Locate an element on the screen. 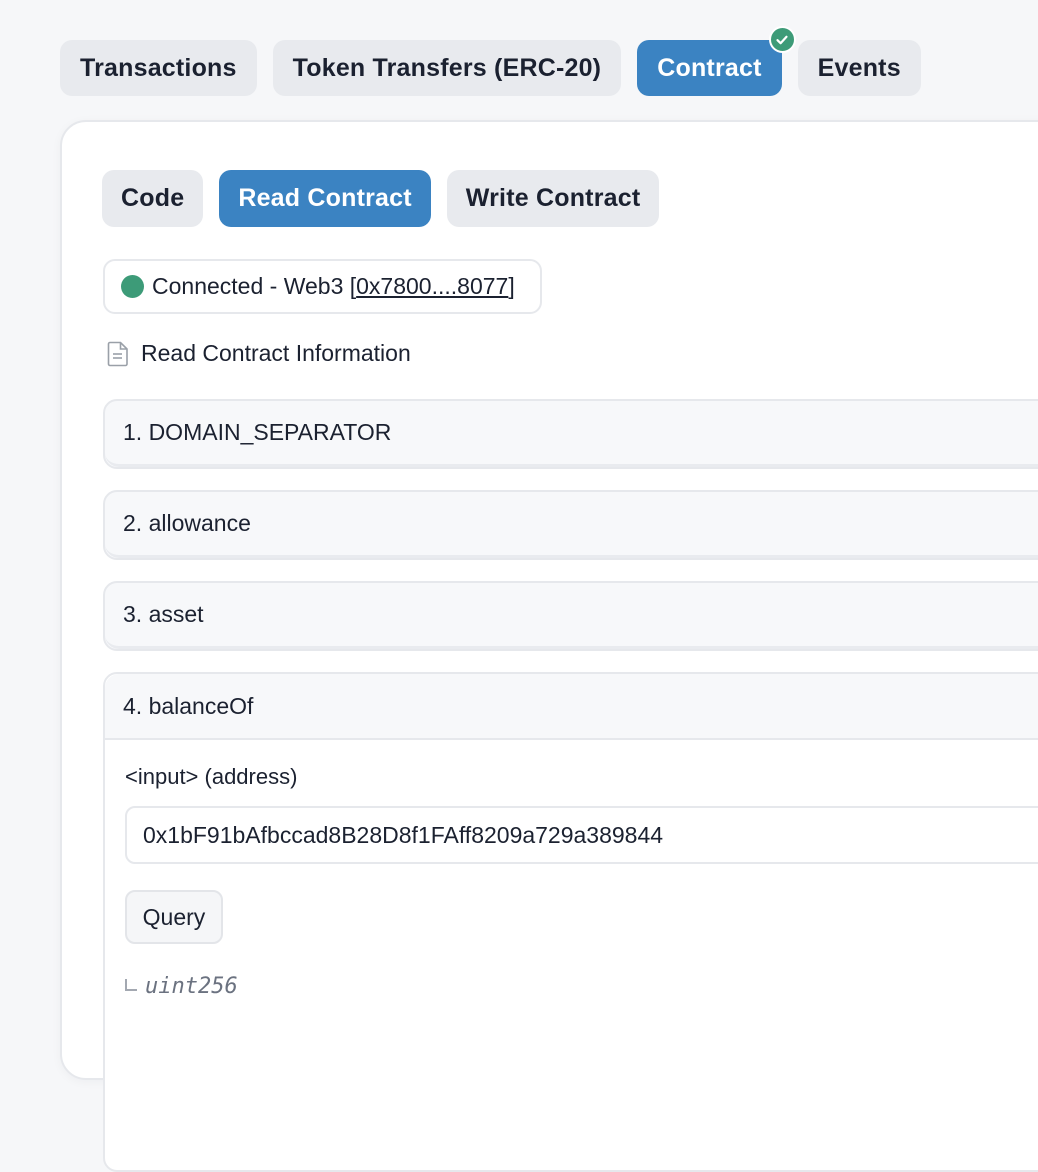  function-header-allowance: 2. allowance is located at coordinates (571, 525).